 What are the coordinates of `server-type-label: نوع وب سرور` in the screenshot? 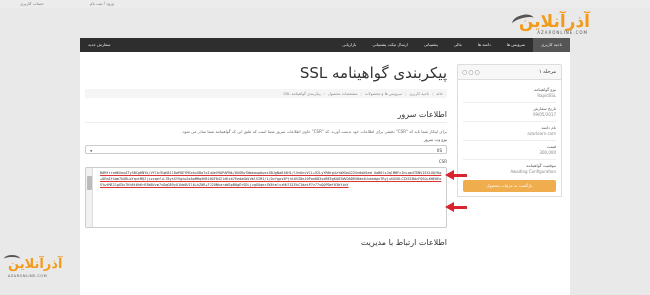 It's located at (435, 139).